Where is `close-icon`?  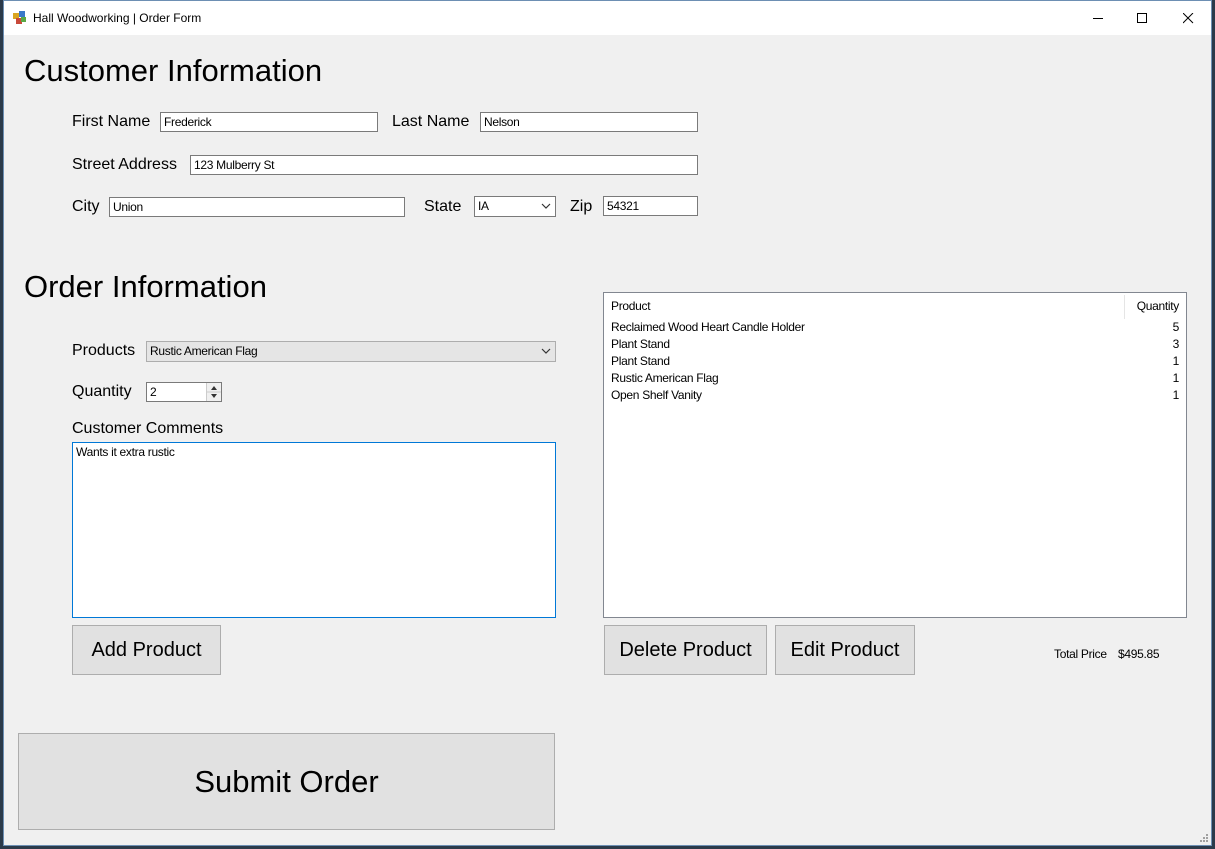
close-icon is located at coordinates (1187, 17).